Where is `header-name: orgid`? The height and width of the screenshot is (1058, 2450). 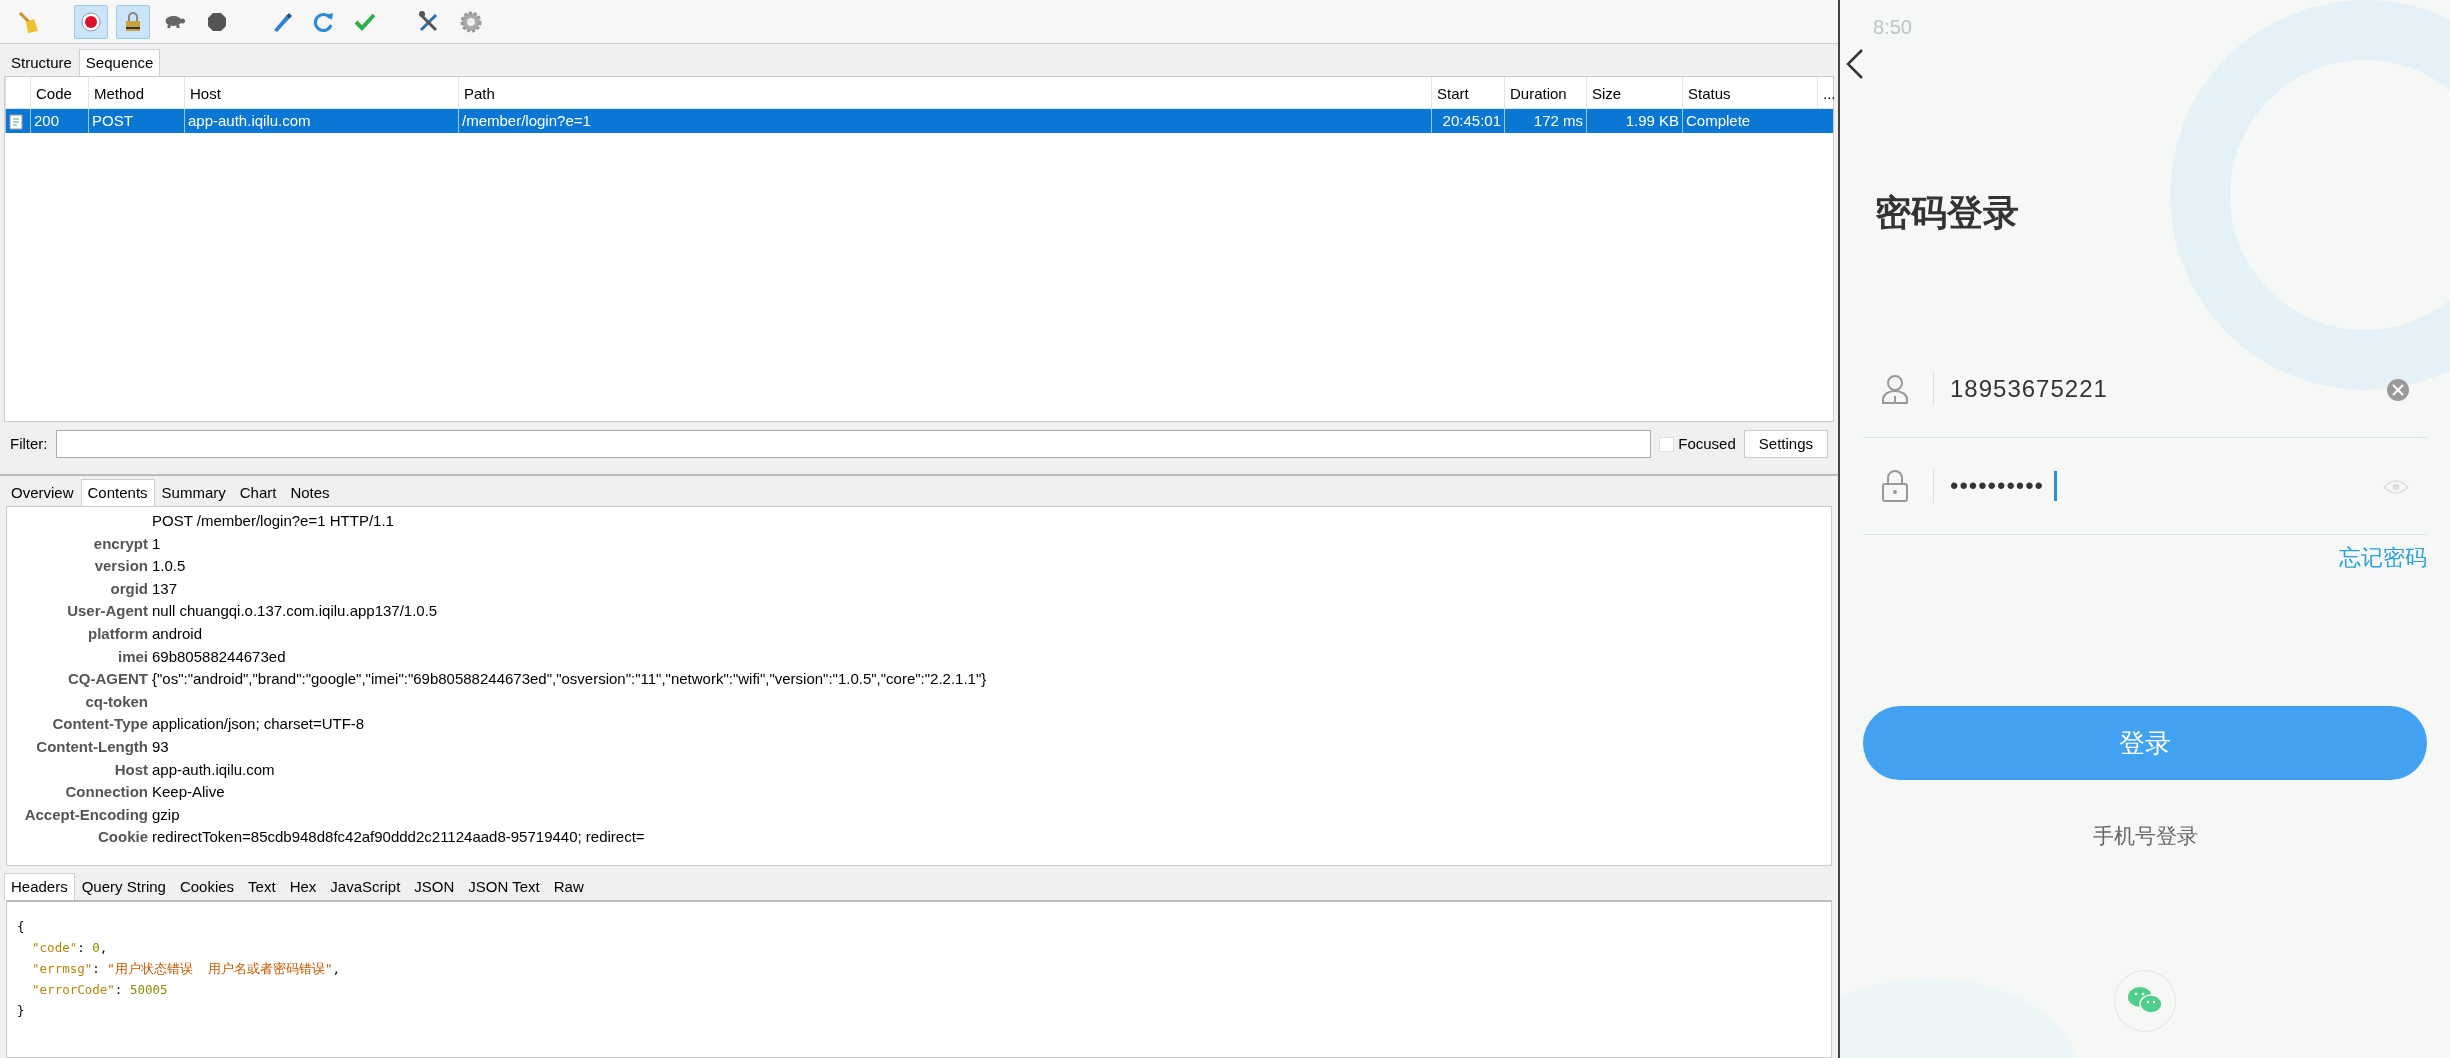
header-name: orgid is located at coordinates (129, 588).